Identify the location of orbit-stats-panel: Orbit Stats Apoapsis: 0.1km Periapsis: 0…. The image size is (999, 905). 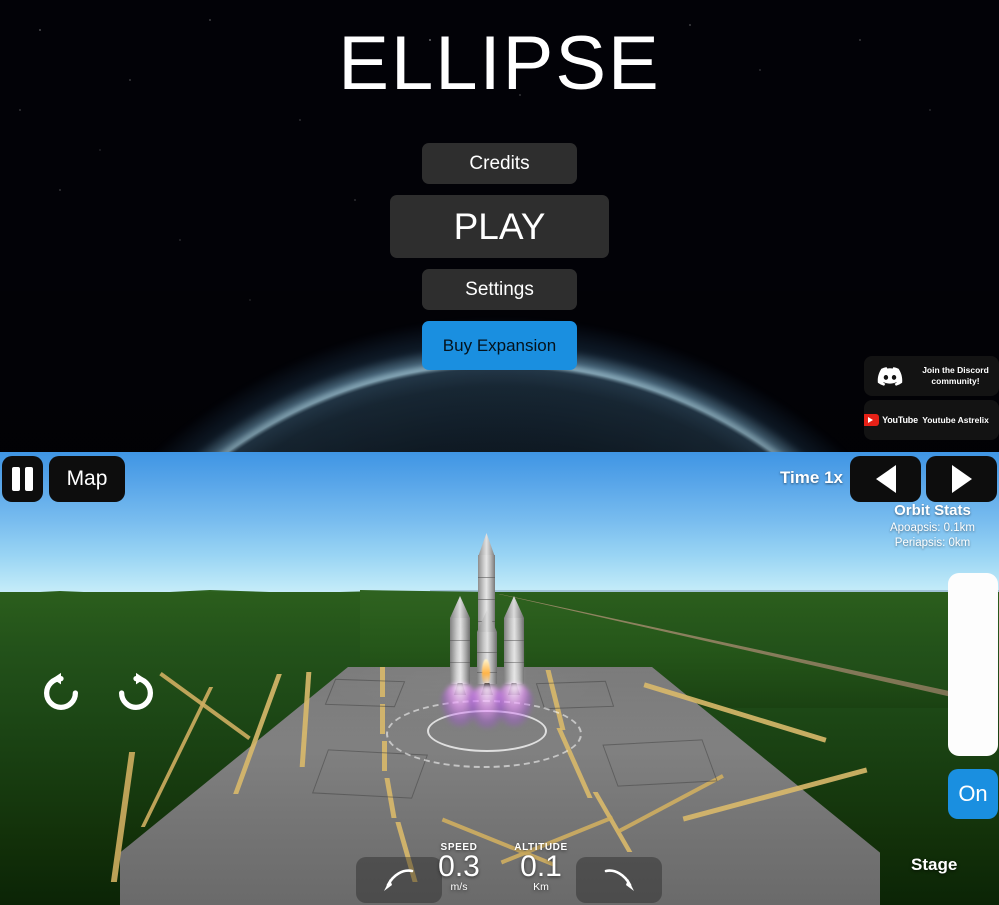
(932, 525).